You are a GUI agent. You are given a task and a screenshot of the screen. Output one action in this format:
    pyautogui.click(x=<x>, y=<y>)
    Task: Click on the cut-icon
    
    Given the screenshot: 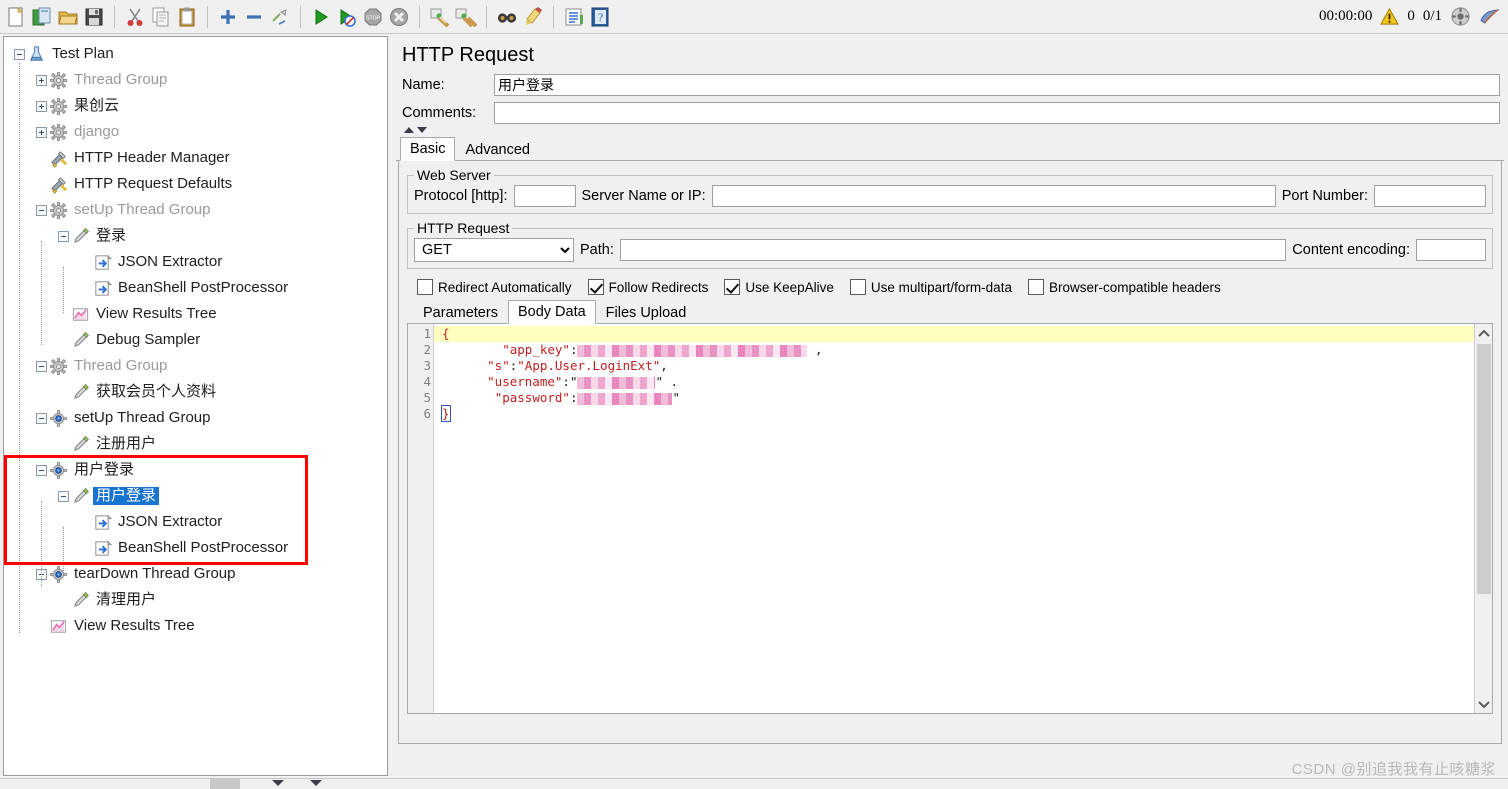 What is the action you would take?
    pyautogui.click(x=135, y=17)
    